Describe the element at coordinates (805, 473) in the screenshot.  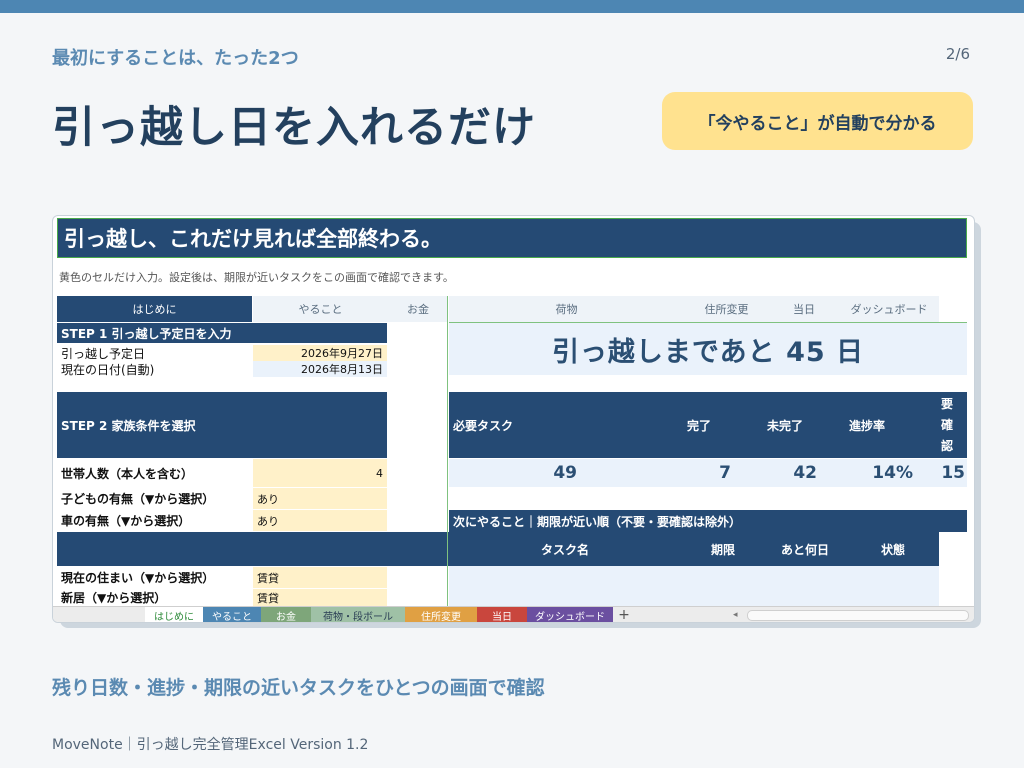
I see `stat-remaining: 42` at that location.